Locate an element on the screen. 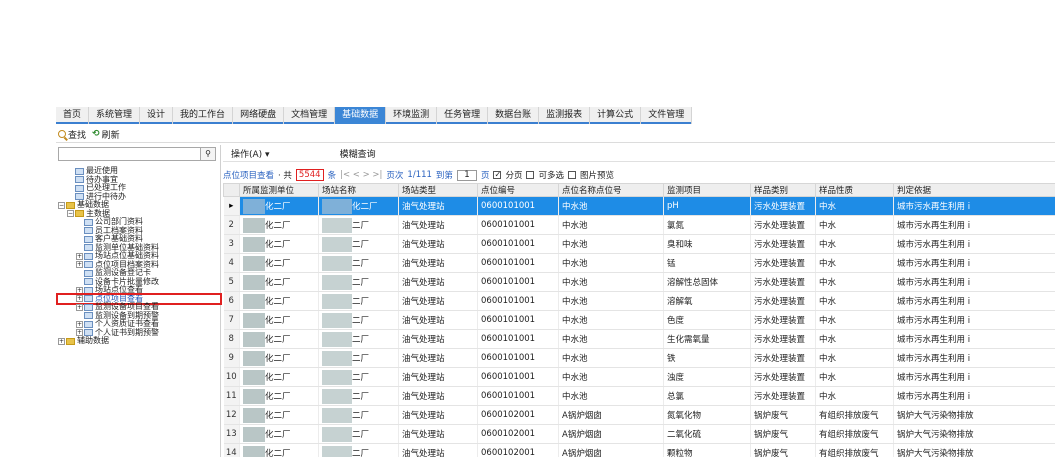 Image resolution: width=1055 pixels, height=457 pixels. column-header: 场站类型 is located at coordinates (438, 190).